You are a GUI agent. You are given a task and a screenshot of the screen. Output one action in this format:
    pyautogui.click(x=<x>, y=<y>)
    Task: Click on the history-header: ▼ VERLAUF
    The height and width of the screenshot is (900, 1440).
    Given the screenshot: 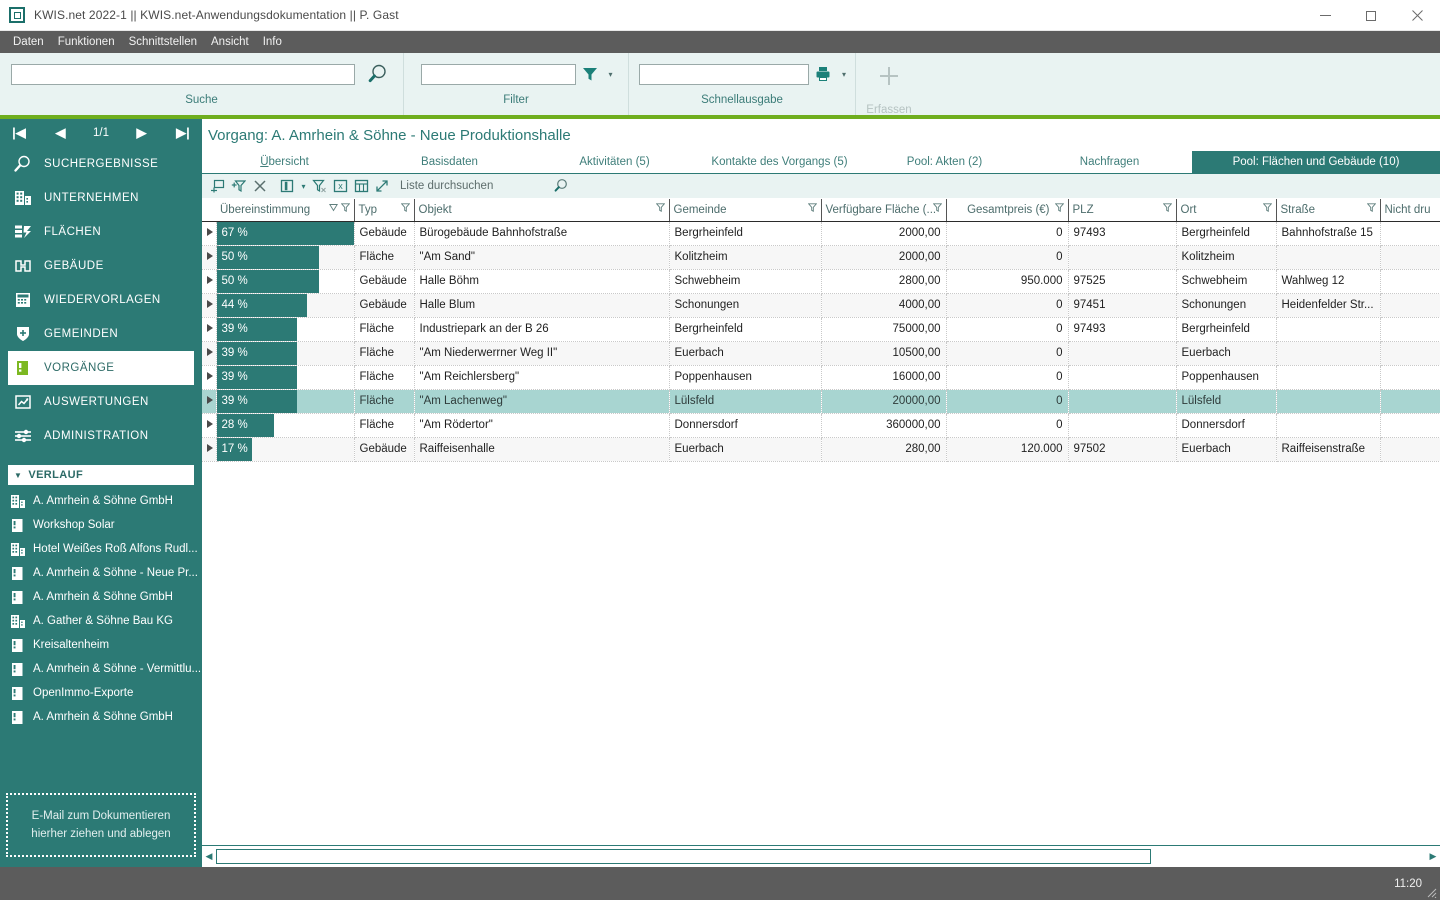 What is the action you would take?
    pyautogui.click(x=101, y=475)
    